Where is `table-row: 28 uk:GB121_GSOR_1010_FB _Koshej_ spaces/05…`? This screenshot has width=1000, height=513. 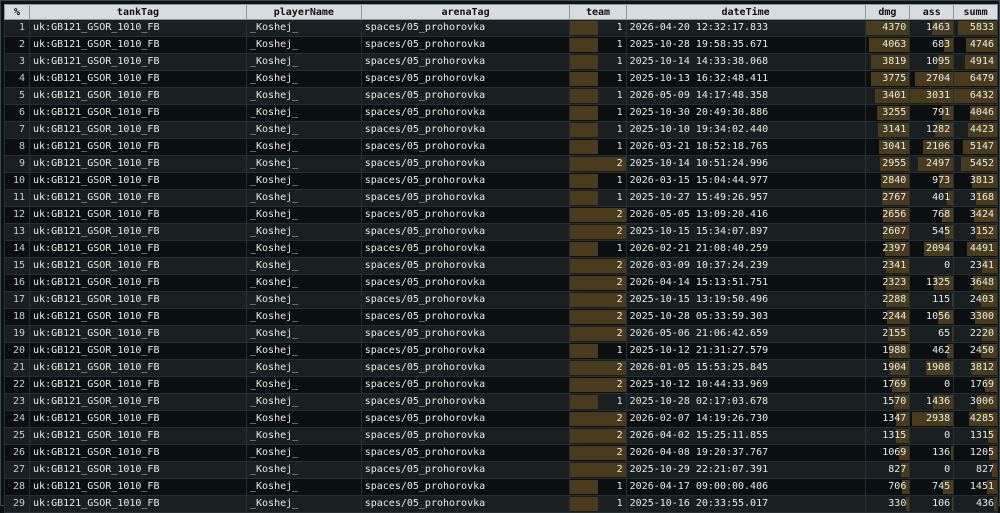 table-row: 28 uk:GB121_GSOR_1010_FB _Koshej_ spaces/05… is located at coordinates (500, 487).